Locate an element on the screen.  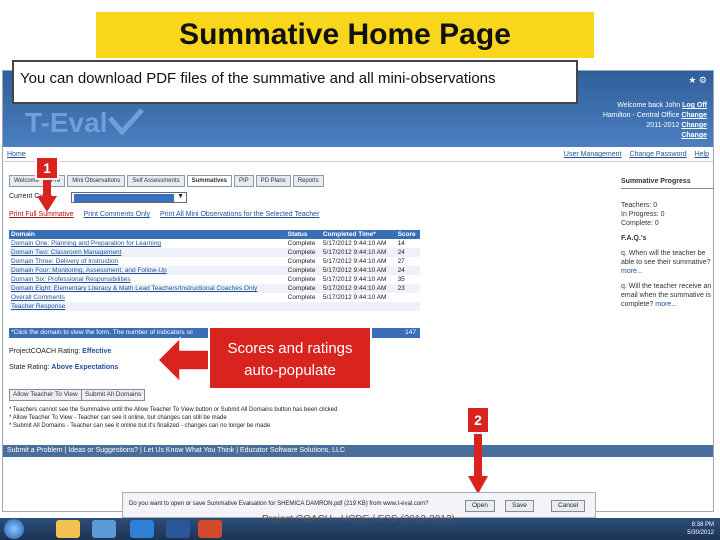
window-controls: ★ ⚙ is located at coordinates (697, 80).